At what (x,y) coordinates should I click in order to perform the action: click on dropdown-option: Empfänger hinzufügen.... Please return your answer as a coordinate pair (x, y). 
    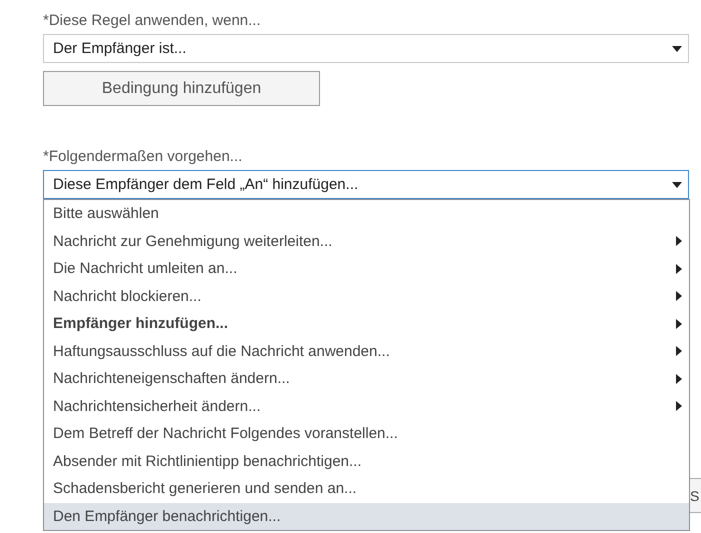
    Looking at the image, I should click on (366, 324).